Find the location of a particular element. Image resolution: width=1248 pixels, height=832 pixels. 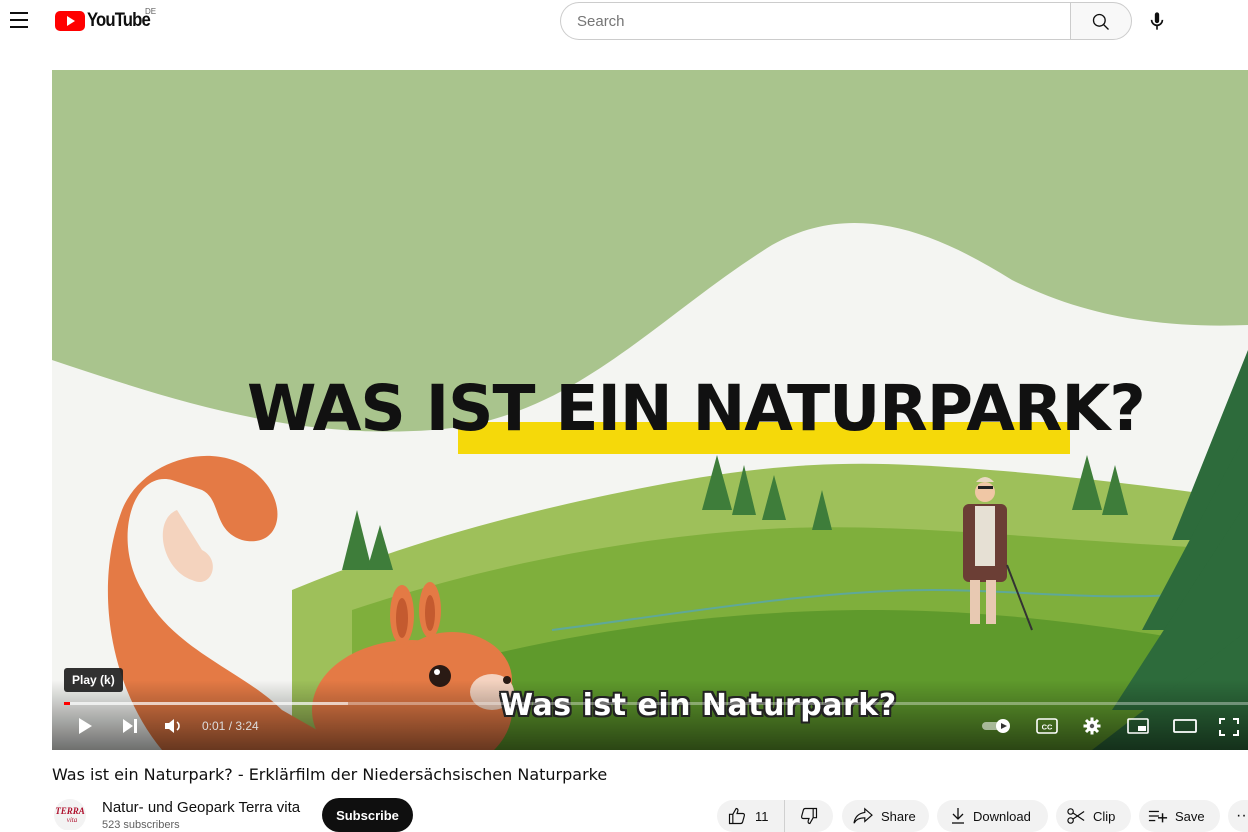

clip-label: Clip is located at coordinates (1104, 816).